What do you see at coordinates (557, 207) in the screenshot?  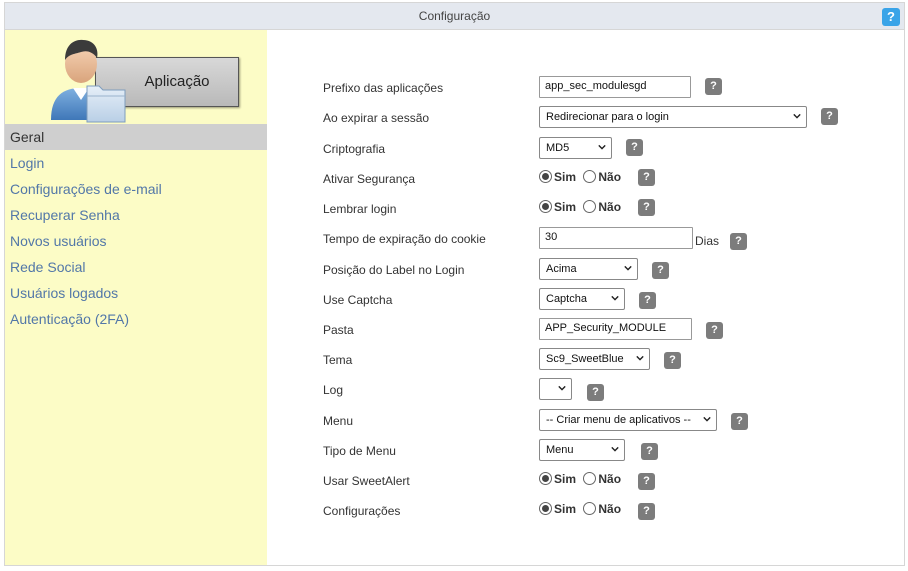 I see `remember-radio-yes: Sim` at bounding box center [557, 207].